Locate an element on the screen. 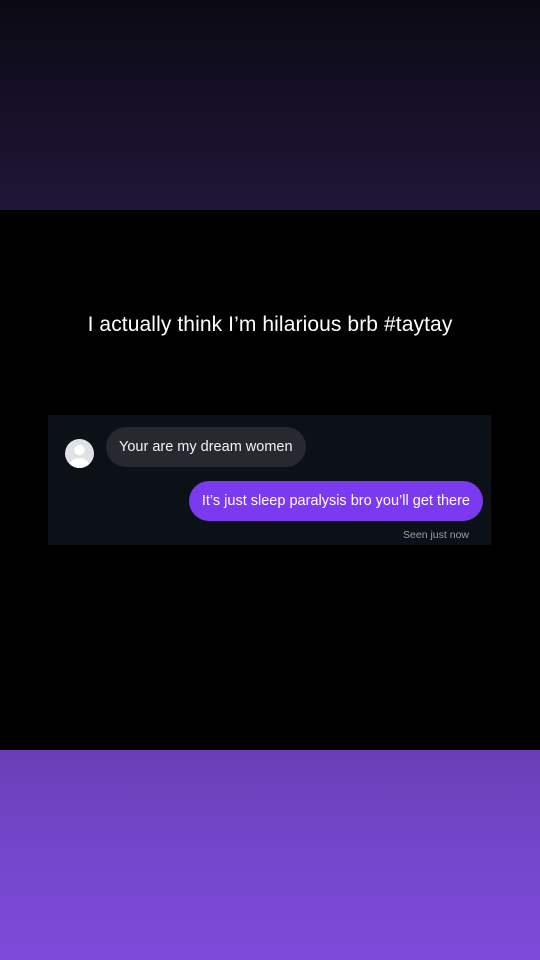 Image resolution: width=540 pixels, height=960 pixels. person-silhouette-icon is located at coordinates (79, 456).